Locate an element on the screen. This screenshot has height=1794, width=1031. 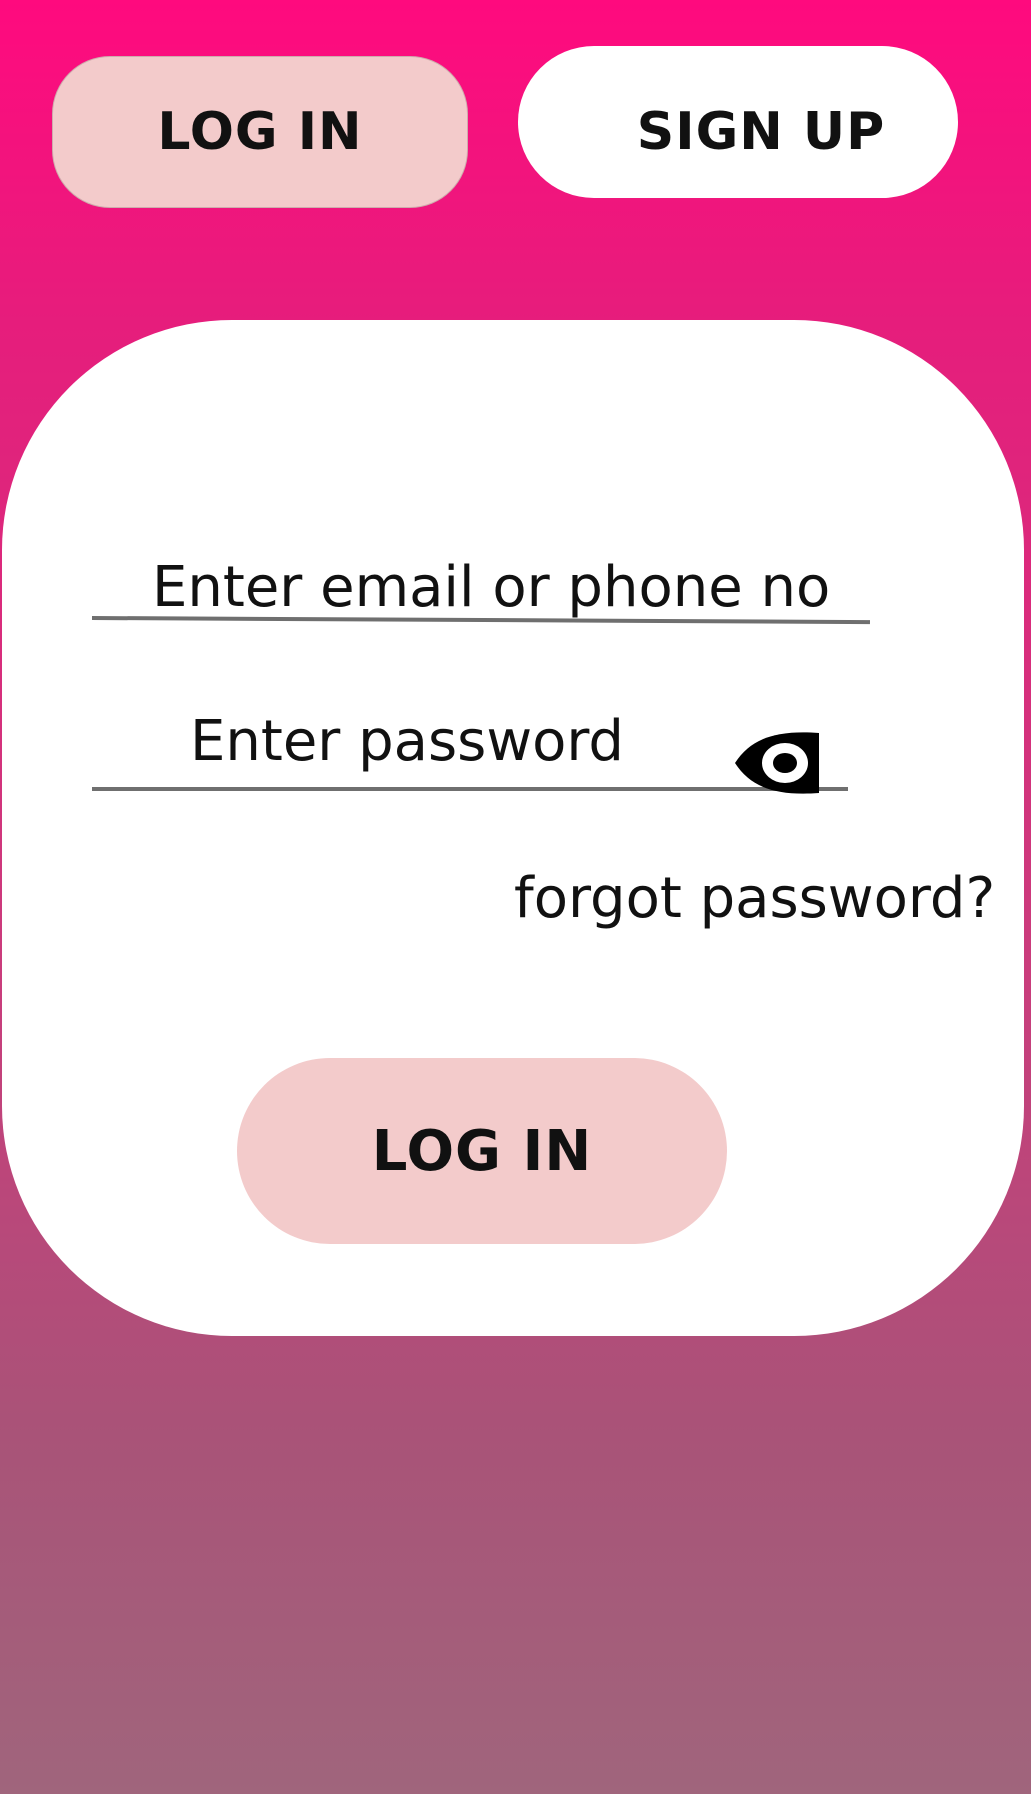
forgot-password-link: forgot password? is located at coordinates (754, 898).